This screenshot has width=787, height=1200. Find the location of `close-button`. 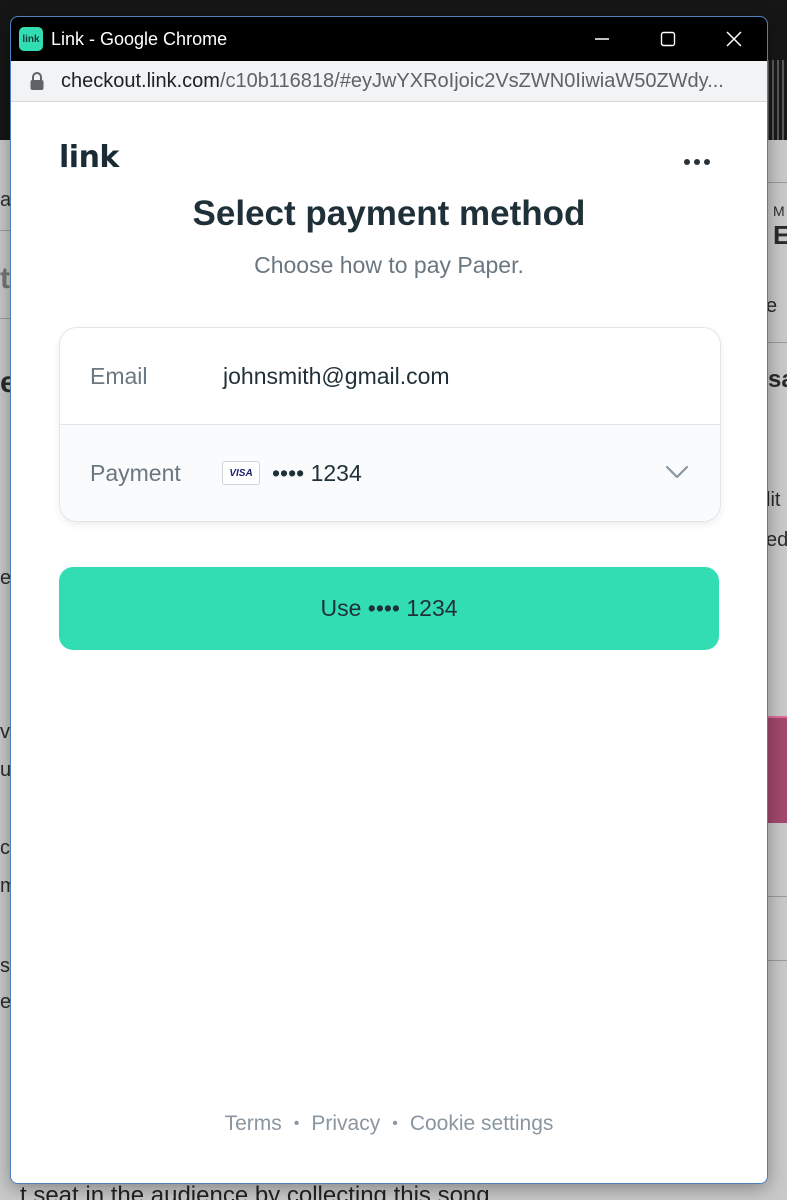

close-button is located at coordinates (734, 39).